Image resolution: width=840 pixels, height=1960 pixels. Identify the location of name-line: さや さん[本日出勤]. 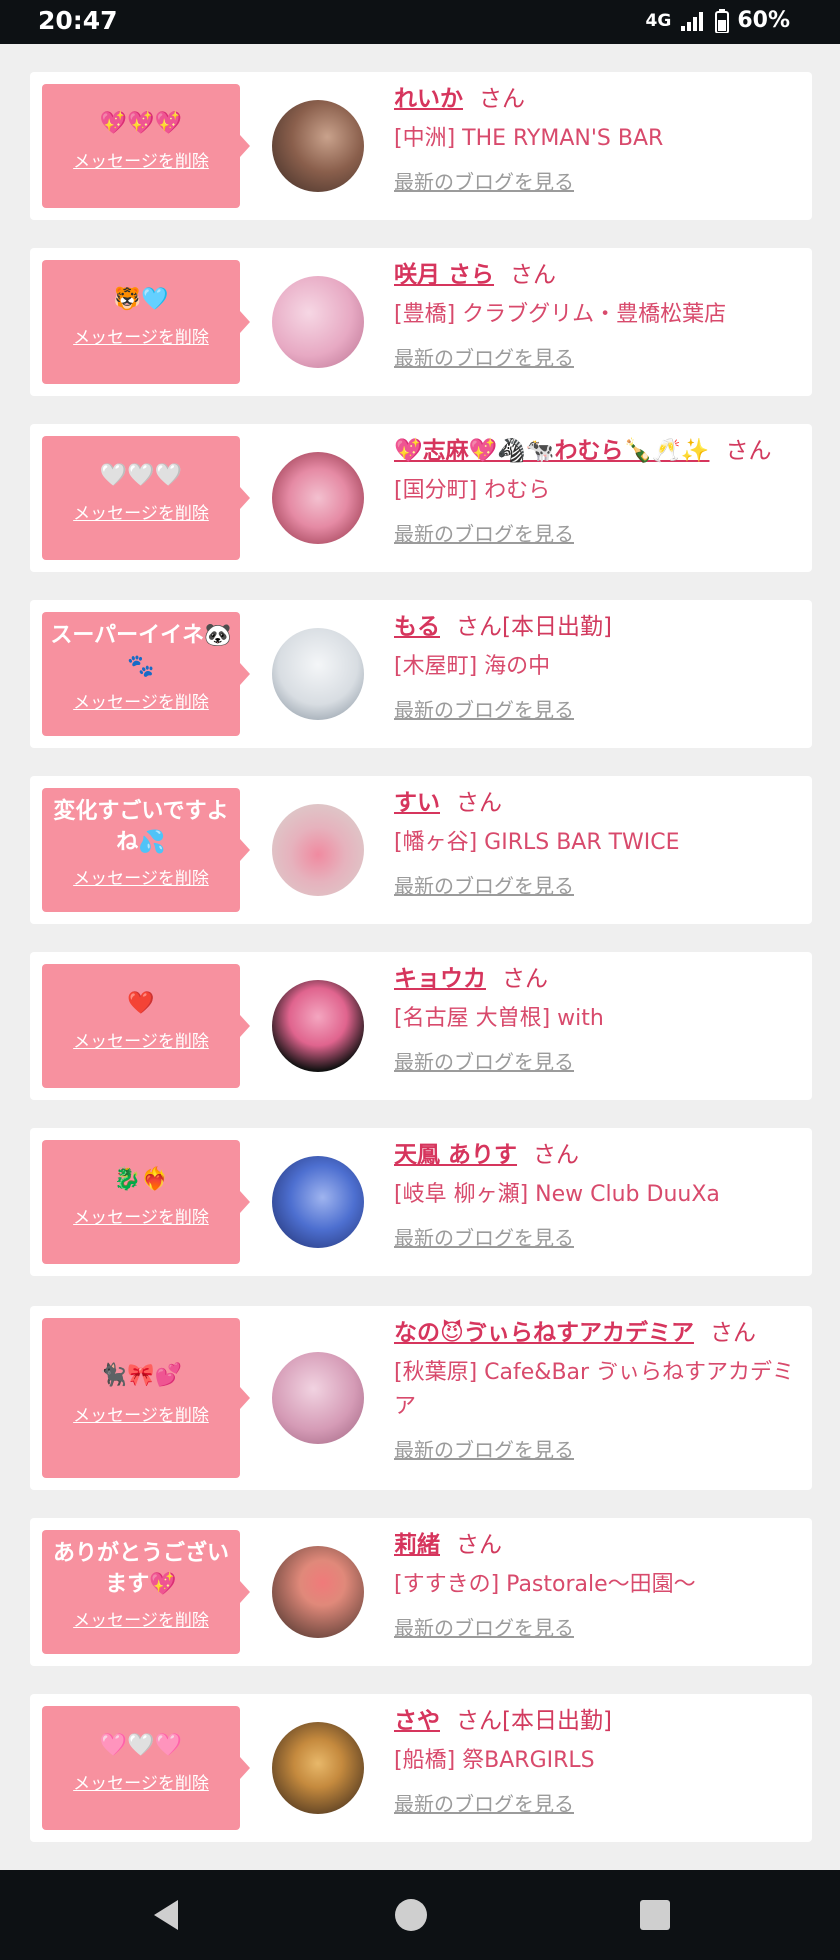
(600, 1721).